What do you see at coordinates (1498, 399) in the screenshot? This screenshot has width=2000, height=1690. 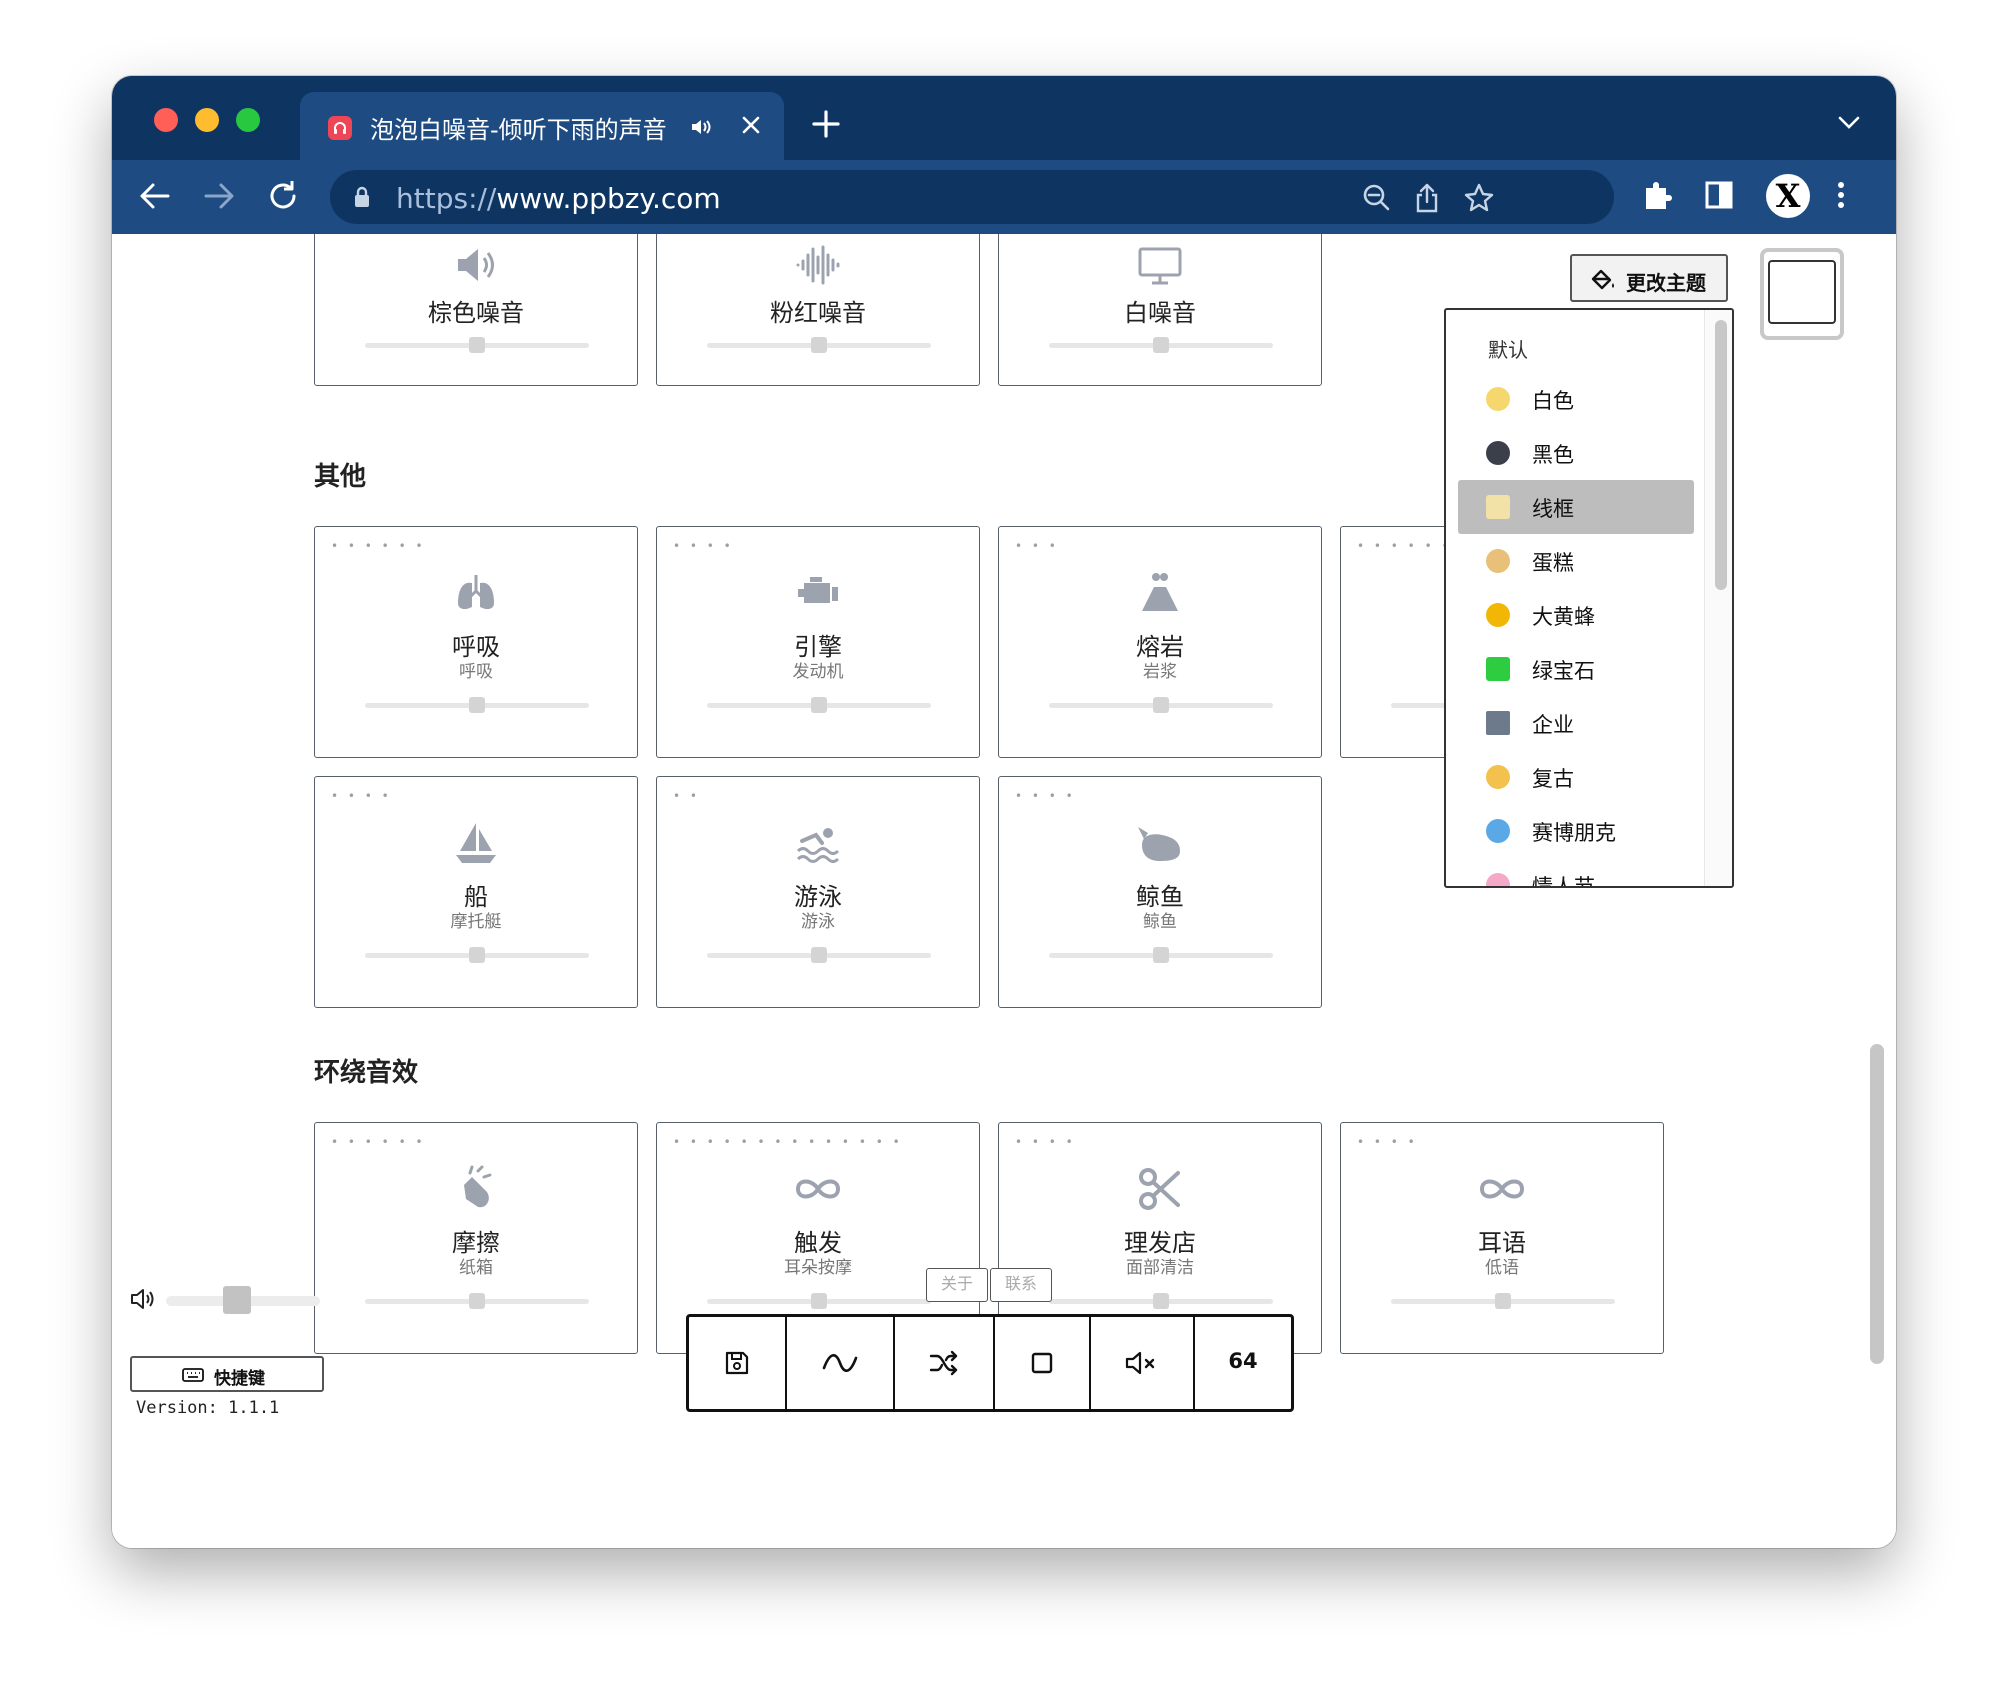 I see `smile-emoji-icon` at bounding box center [1498, 399].